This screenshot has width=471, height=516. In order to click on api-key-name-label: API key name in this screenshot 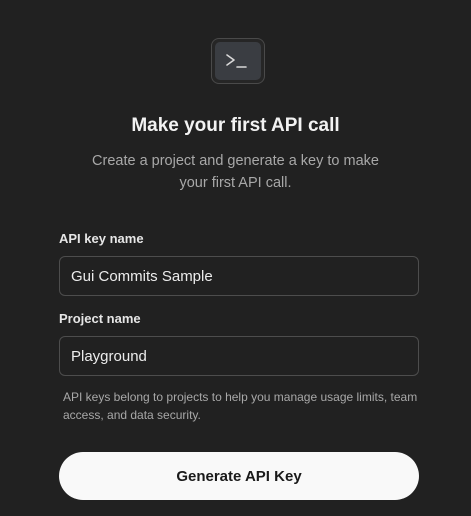, I will do `click(101, 238)`.